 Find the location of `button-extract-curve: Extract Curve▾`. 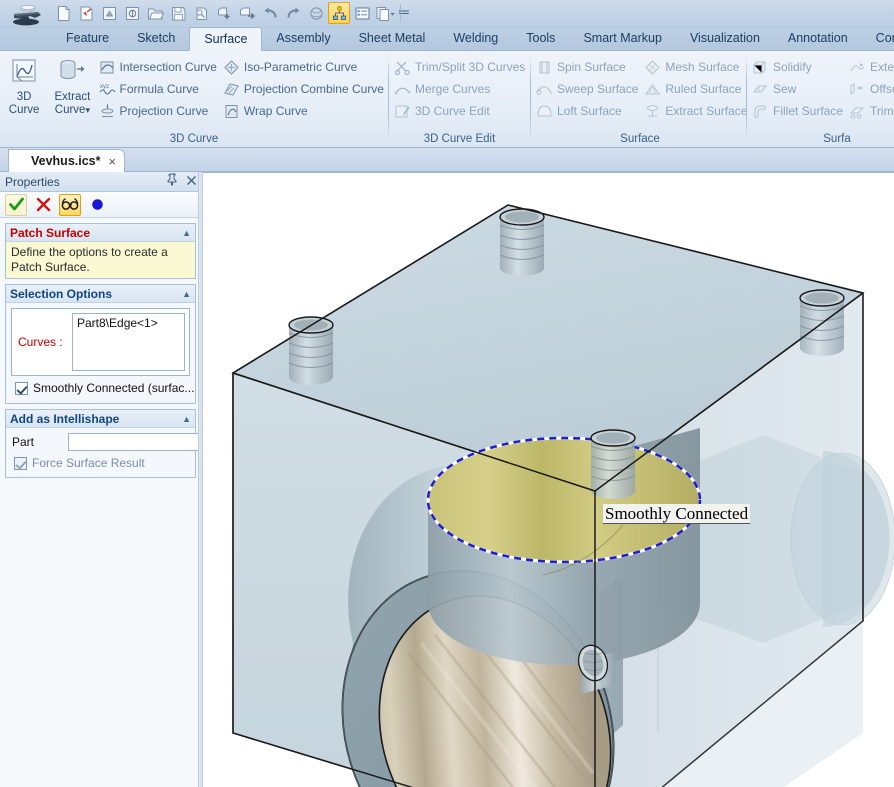

button-extract-curve: Extract Curve▾ is located at coordinates (72, 85).